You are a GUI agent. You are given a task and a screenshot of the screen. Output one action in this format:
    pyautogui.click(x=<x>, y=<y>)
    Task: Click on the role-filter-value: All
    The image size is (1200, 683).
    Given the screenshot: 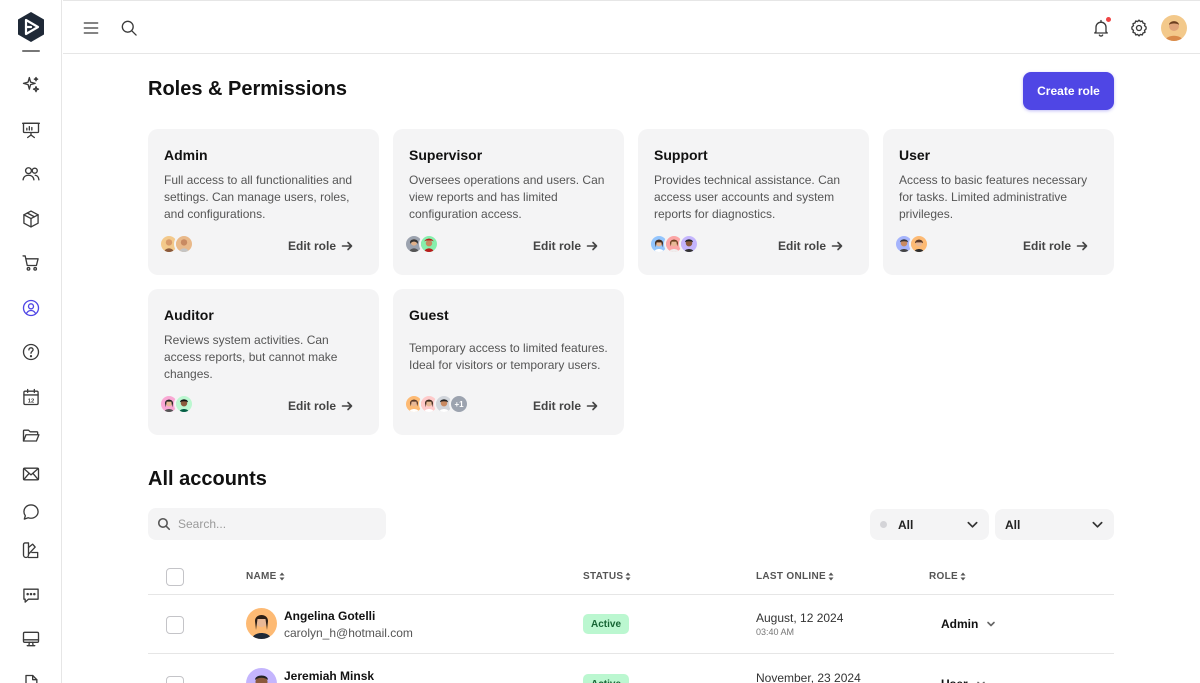 What is the action you would take?
    pyautogui.click(x=1013, y=524)
    